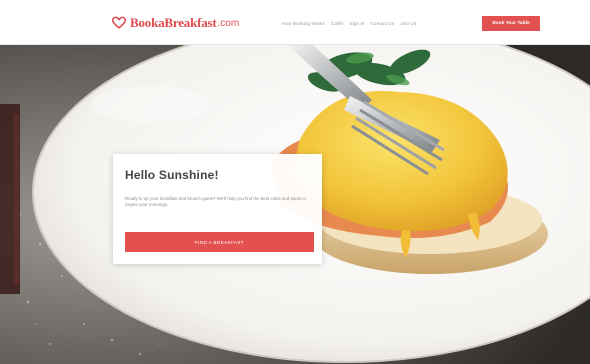 The height and width of the screenshot is (364, 590). Describe the element at coordinates (119, 22) in the screenshot. I see `heart-logo-icon` at that location.